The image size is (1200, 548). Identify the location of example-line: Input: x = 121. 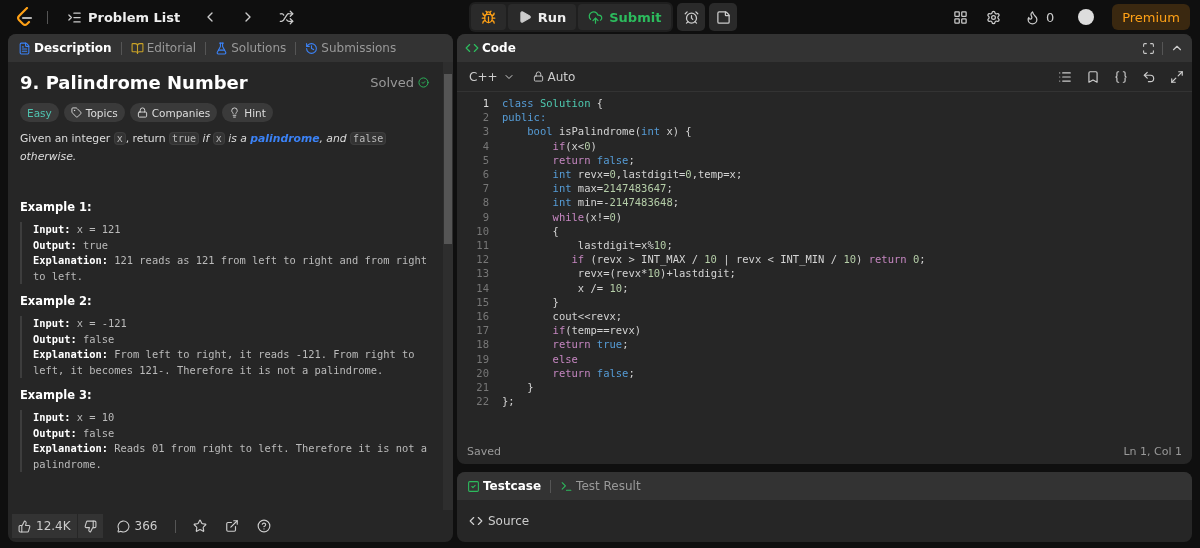
(77, 229).